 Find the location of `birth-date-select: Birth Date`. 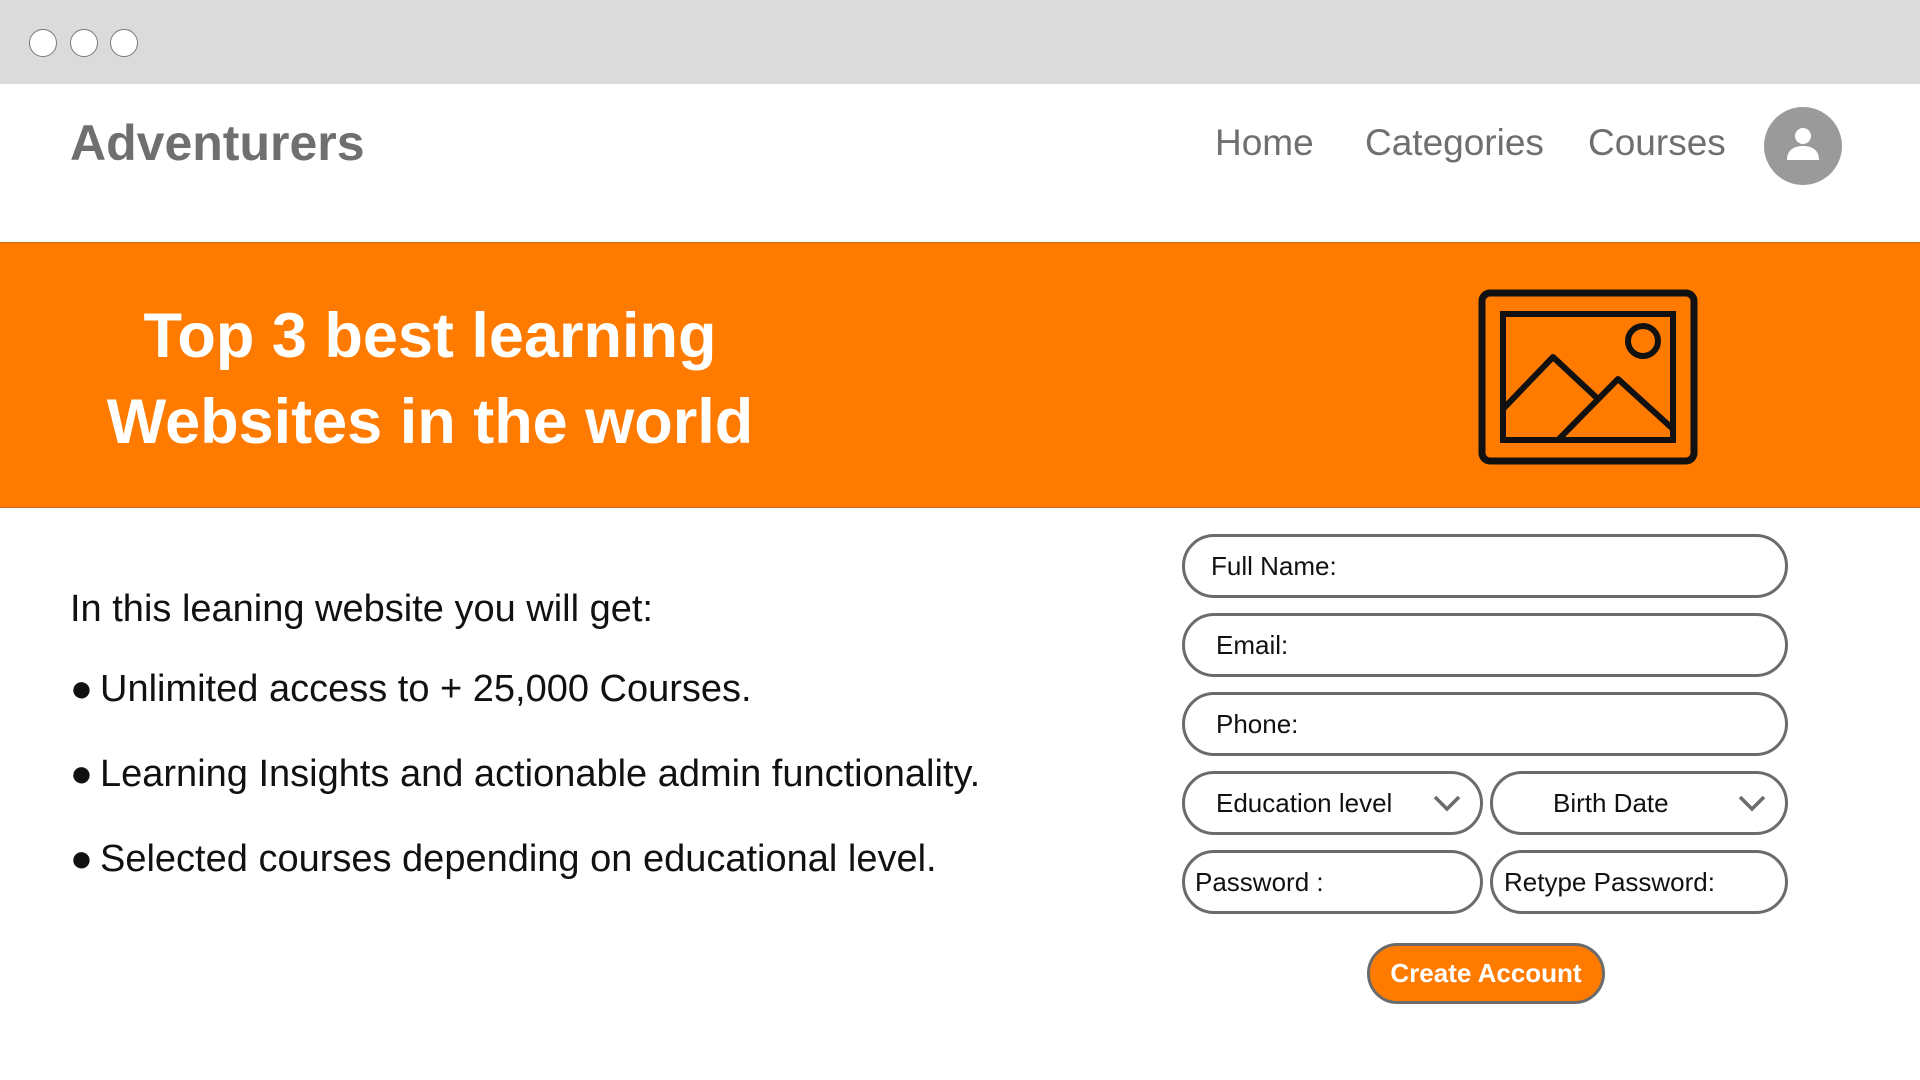

birth-date-select: Birth Date is located at coordinates (1639, 803).